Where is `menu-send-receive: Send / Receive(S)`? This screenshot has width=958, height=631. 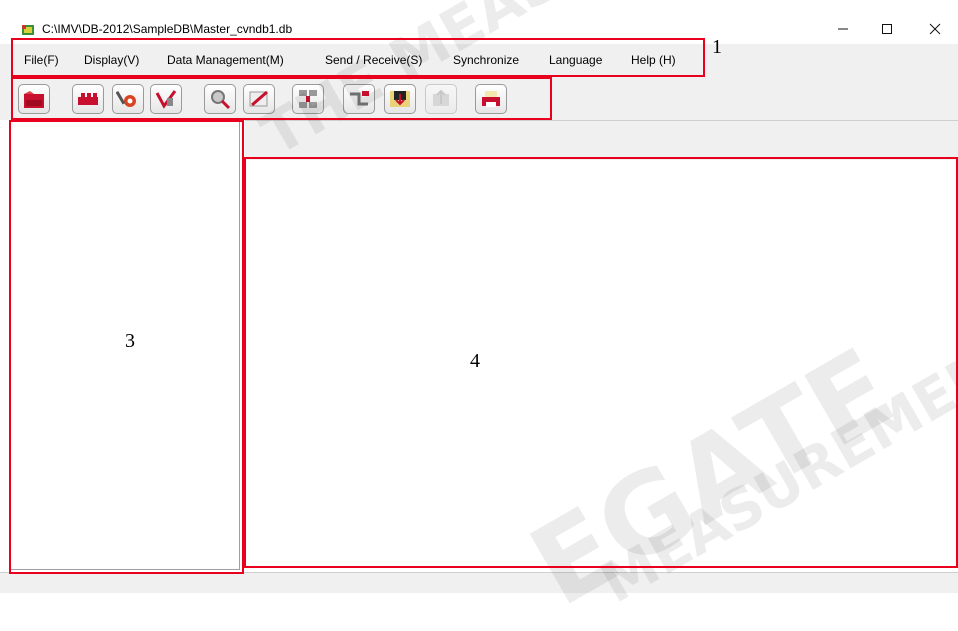
menu-send-receive: Send / Receive(S) is located at coordinates (373, 60).